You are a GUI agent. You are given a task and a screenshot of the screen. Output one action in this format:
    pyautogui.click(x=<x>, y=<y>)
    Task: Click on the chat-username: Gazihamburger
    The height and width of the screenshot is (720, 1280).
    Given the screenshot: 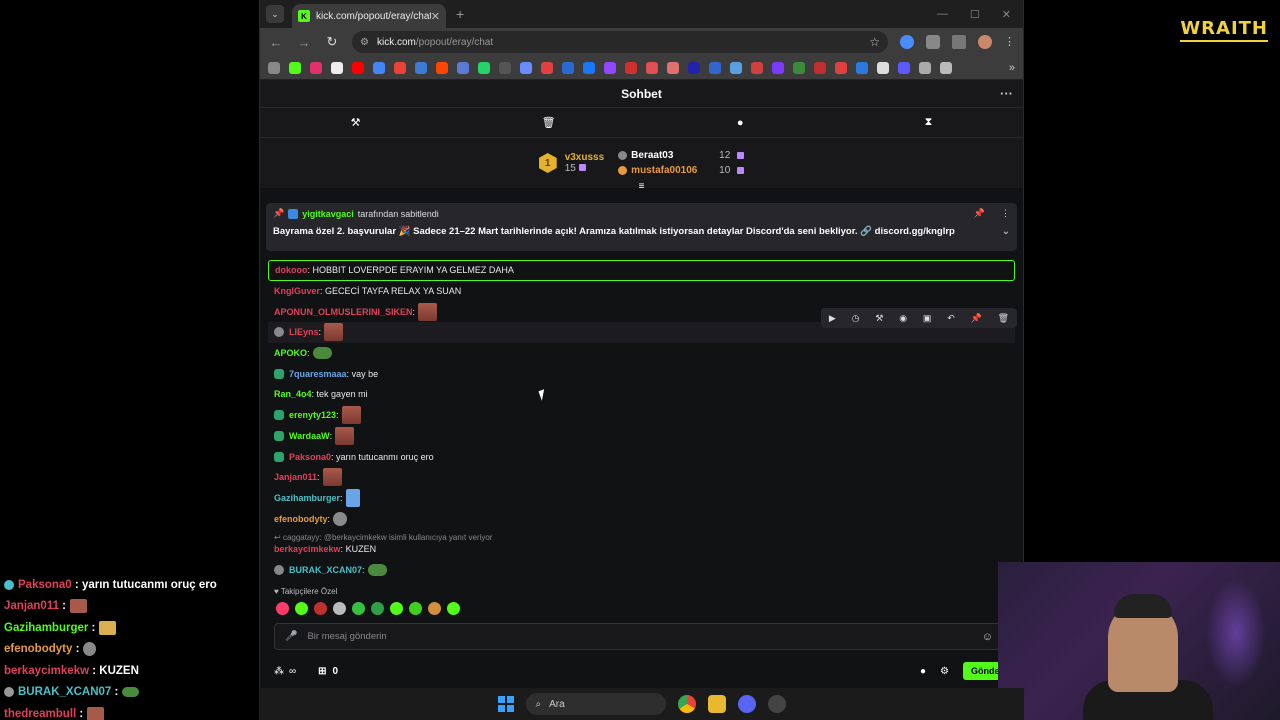 What is the action you would take?
    pyautogui.click(x=307, y=498)
    